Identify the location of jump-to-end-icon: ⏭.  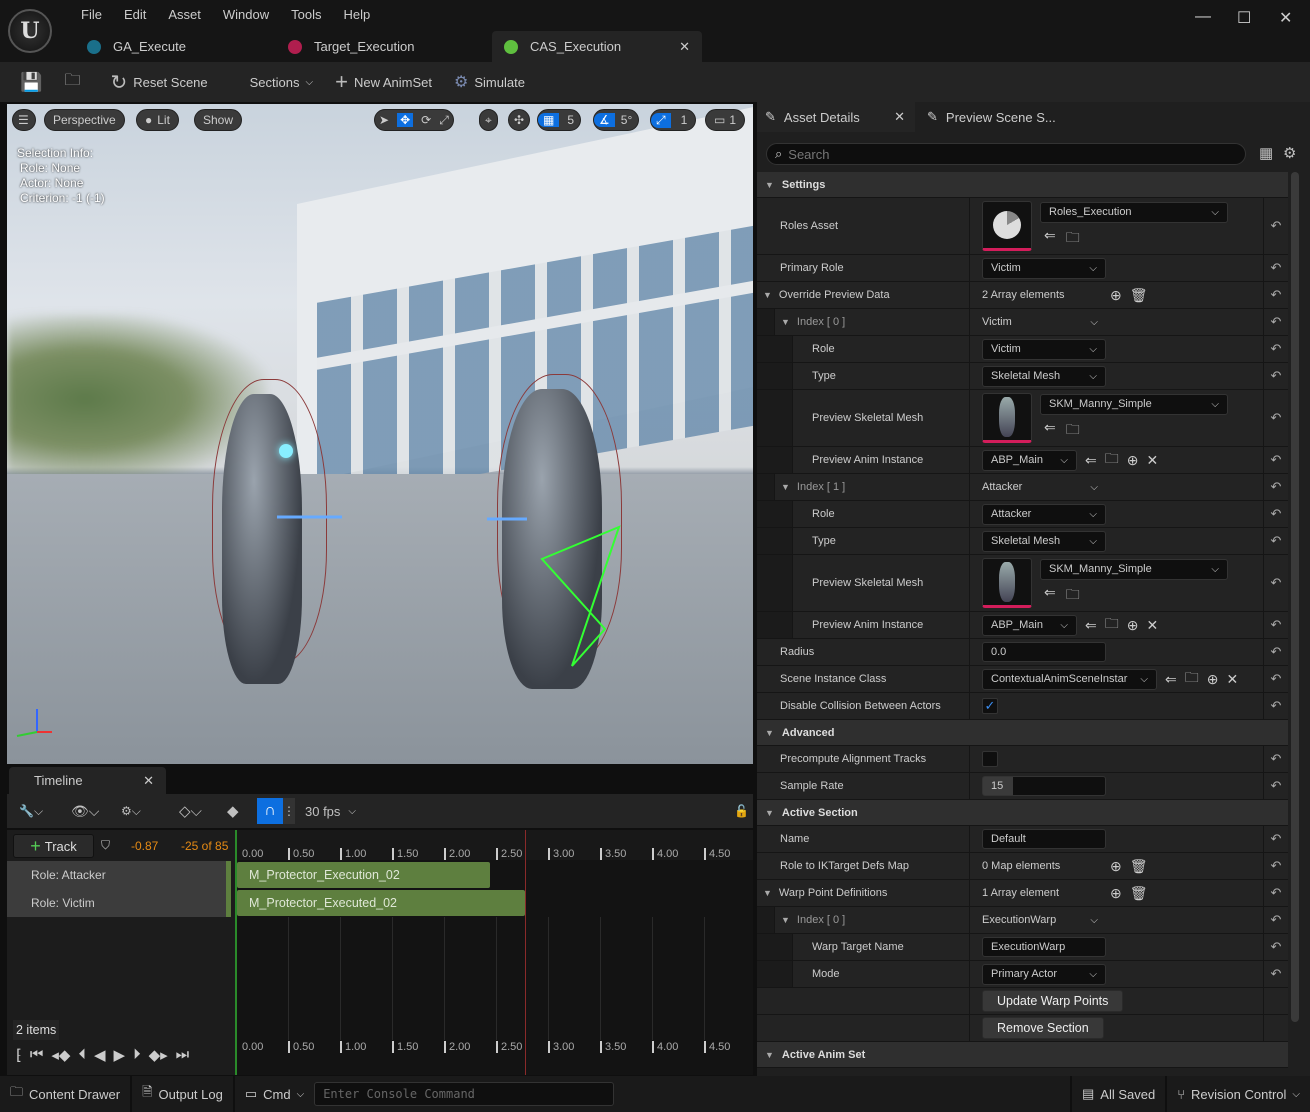
(183, 1055).